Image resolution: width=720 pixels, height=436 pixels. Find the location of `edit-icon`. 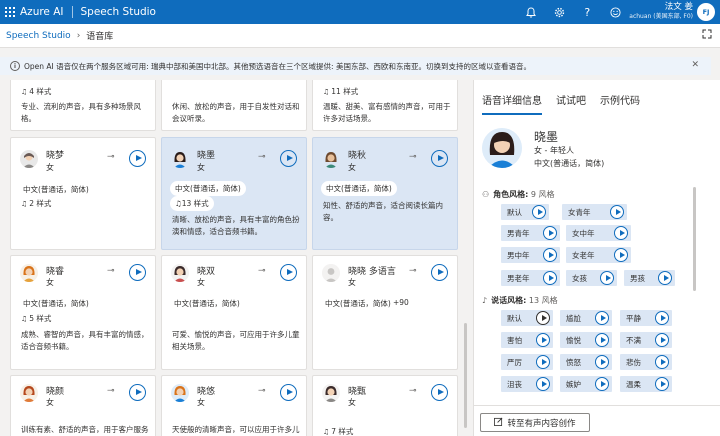

edit-icon is located at coordinates (498, 422).